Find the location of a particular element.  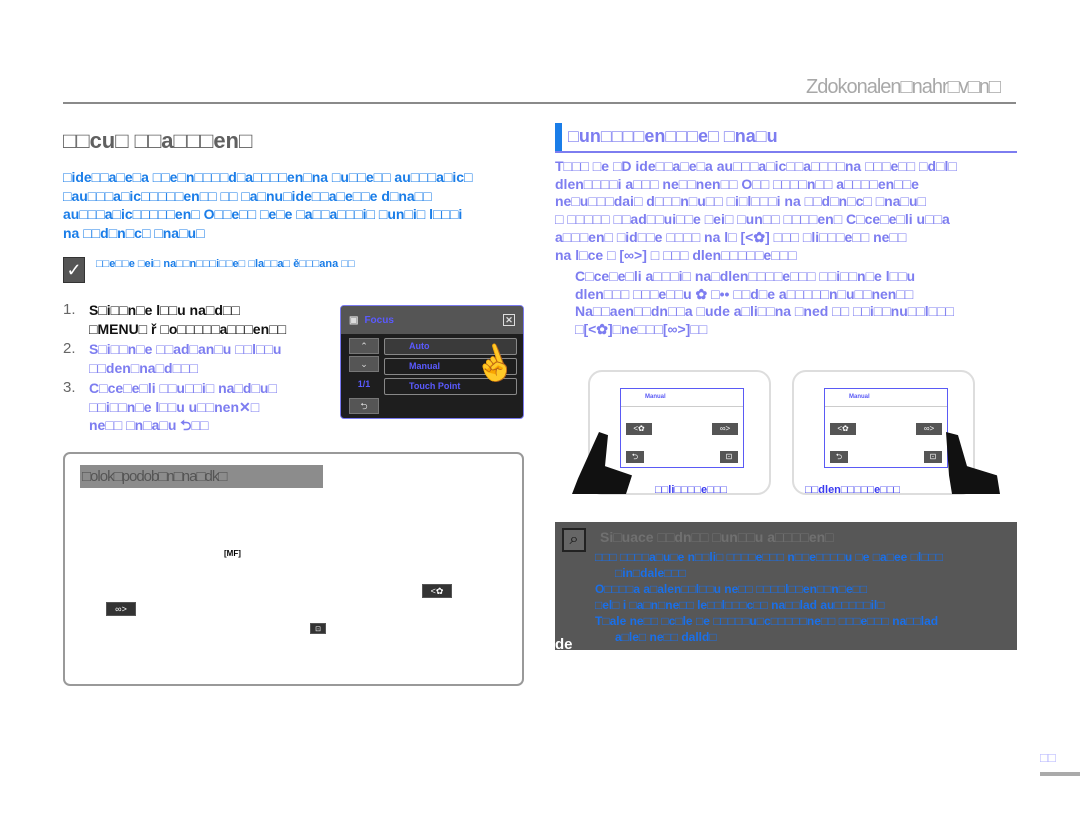

caption-near: □□li□□□□e□□□ is located at coordinates (691, 490).